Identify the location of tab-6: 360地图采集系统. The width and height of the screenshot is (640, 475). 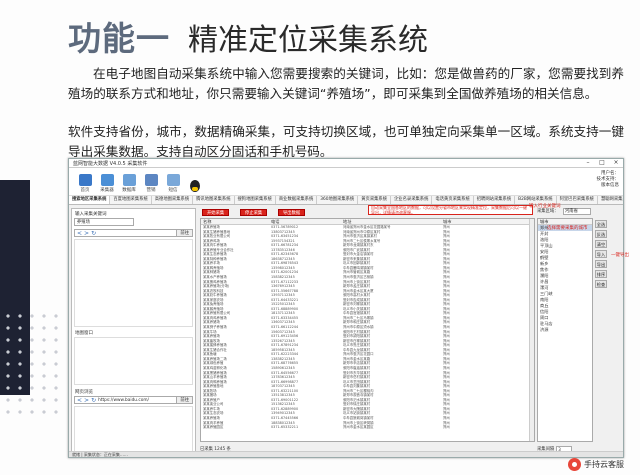
(338, 200).